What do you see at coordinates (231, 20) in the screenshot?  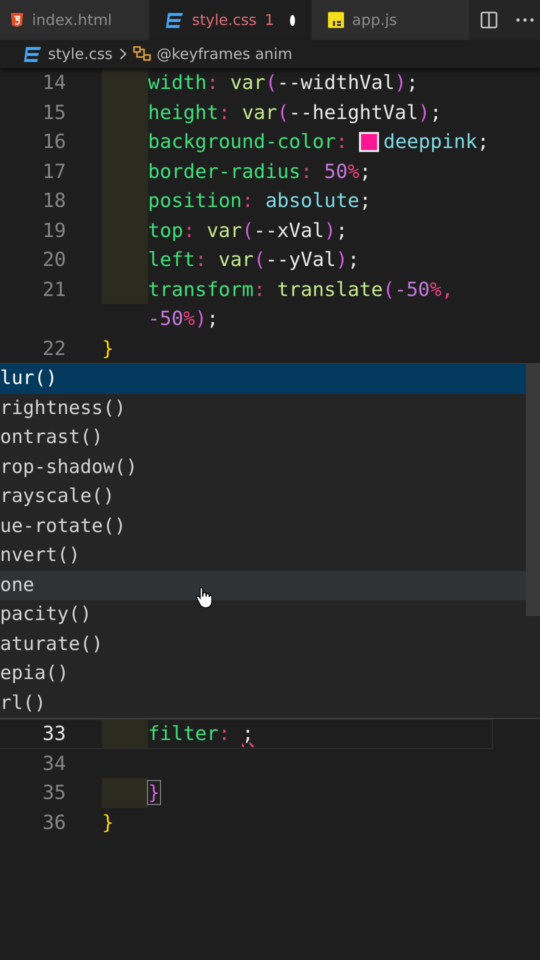 I see `editor-tab: style.css 1` at bounding box center [231, 20].